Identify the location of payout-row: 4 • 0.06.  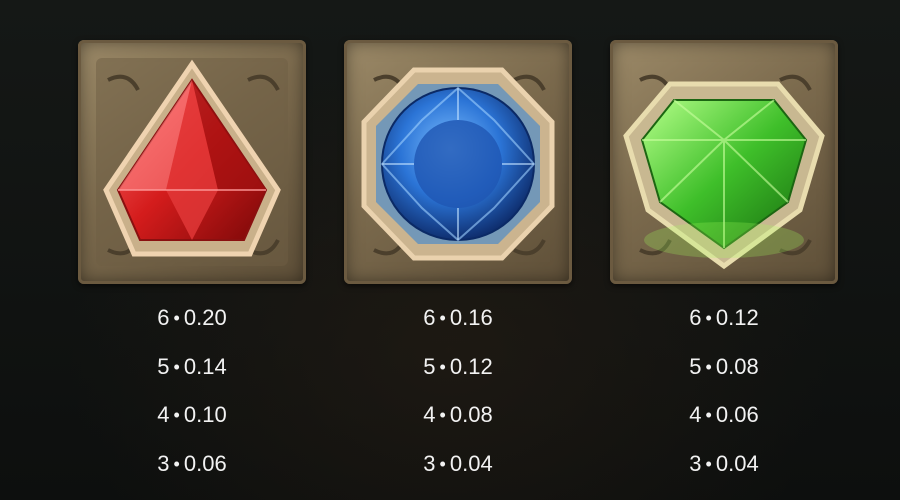
(724, 414).